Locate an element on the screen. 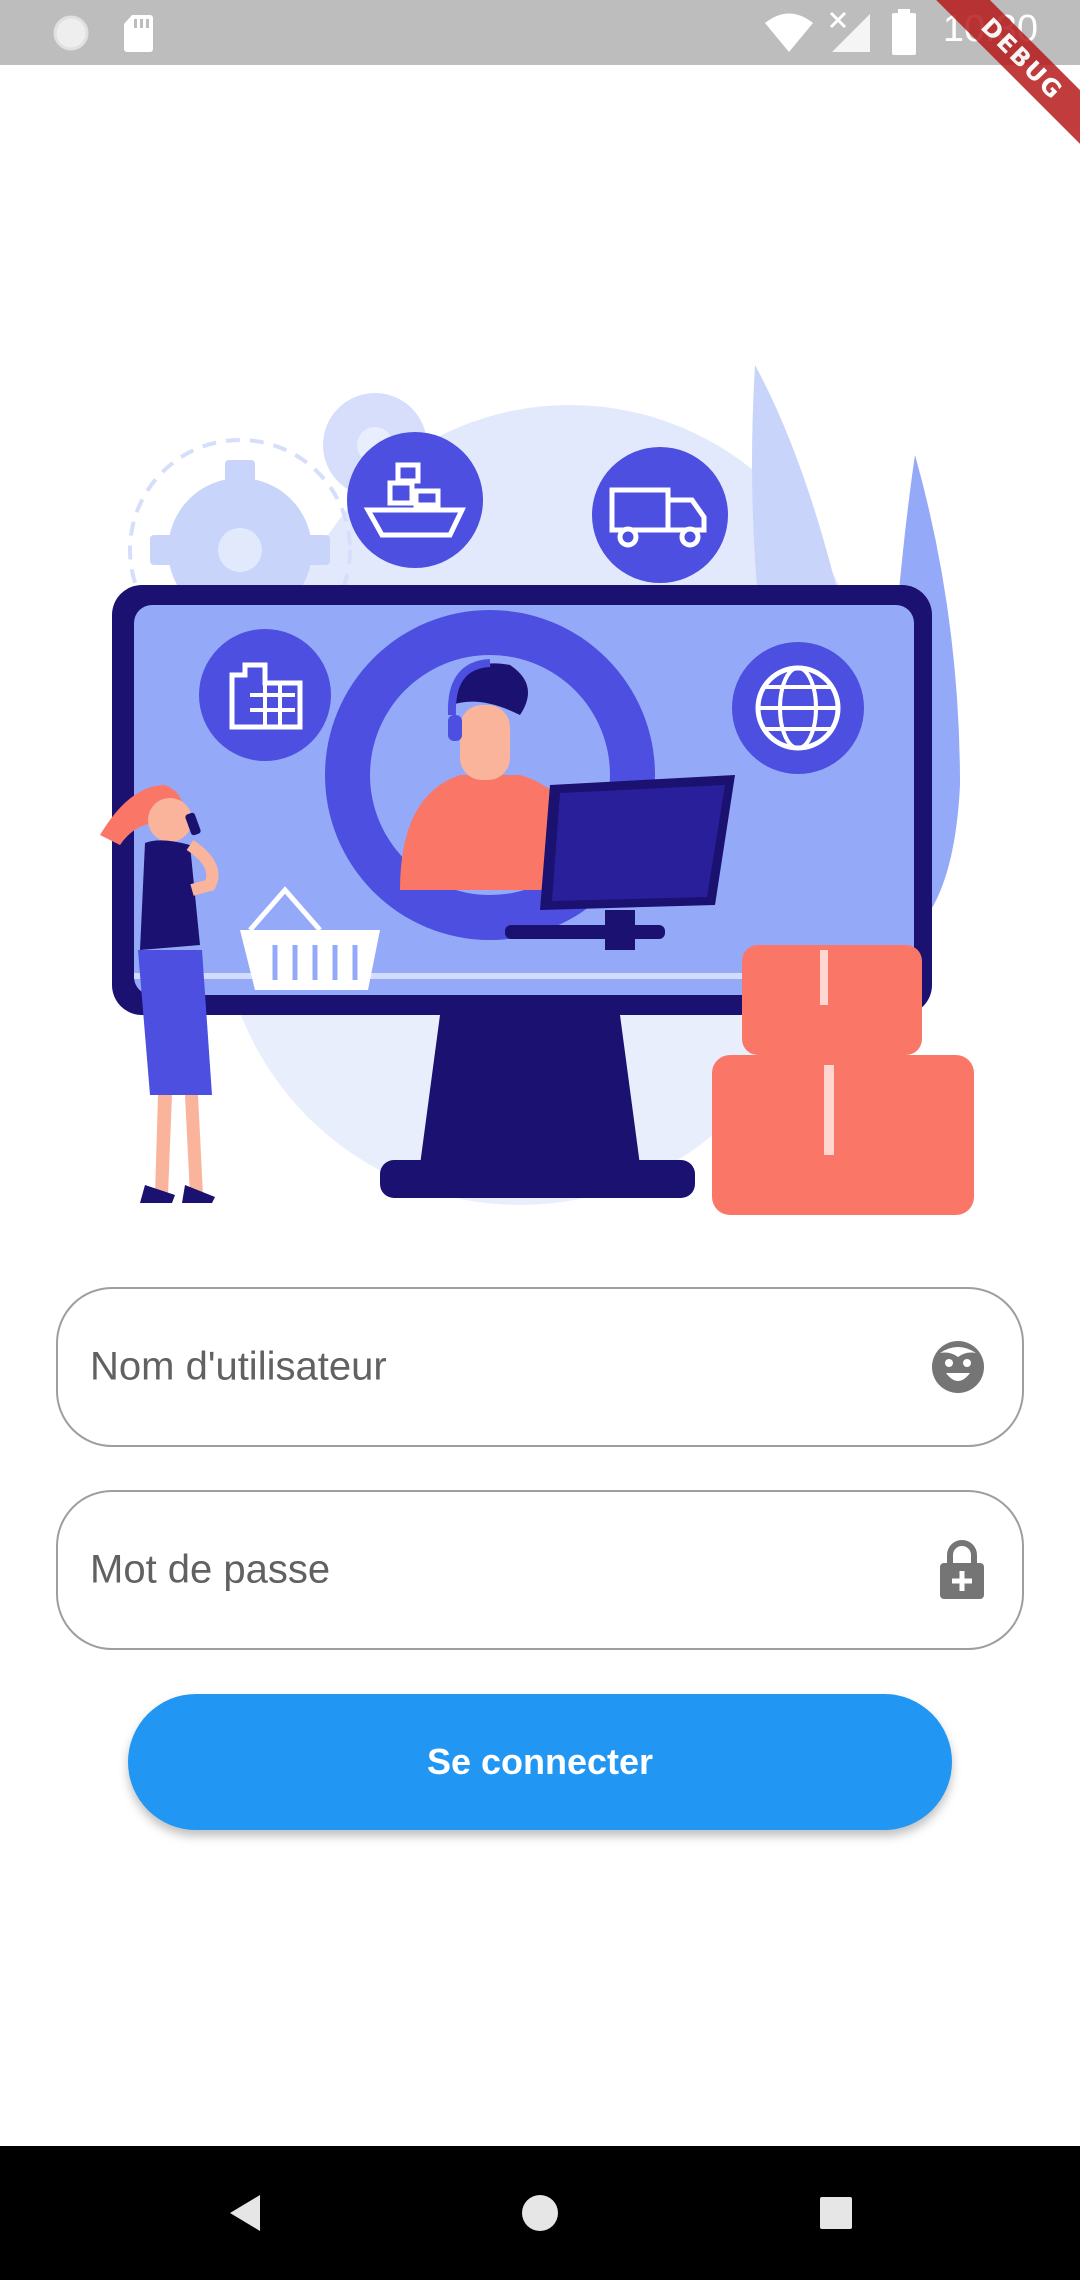 The image size is (1080, 2280). ship-icon is located at coordinates (415, 500).